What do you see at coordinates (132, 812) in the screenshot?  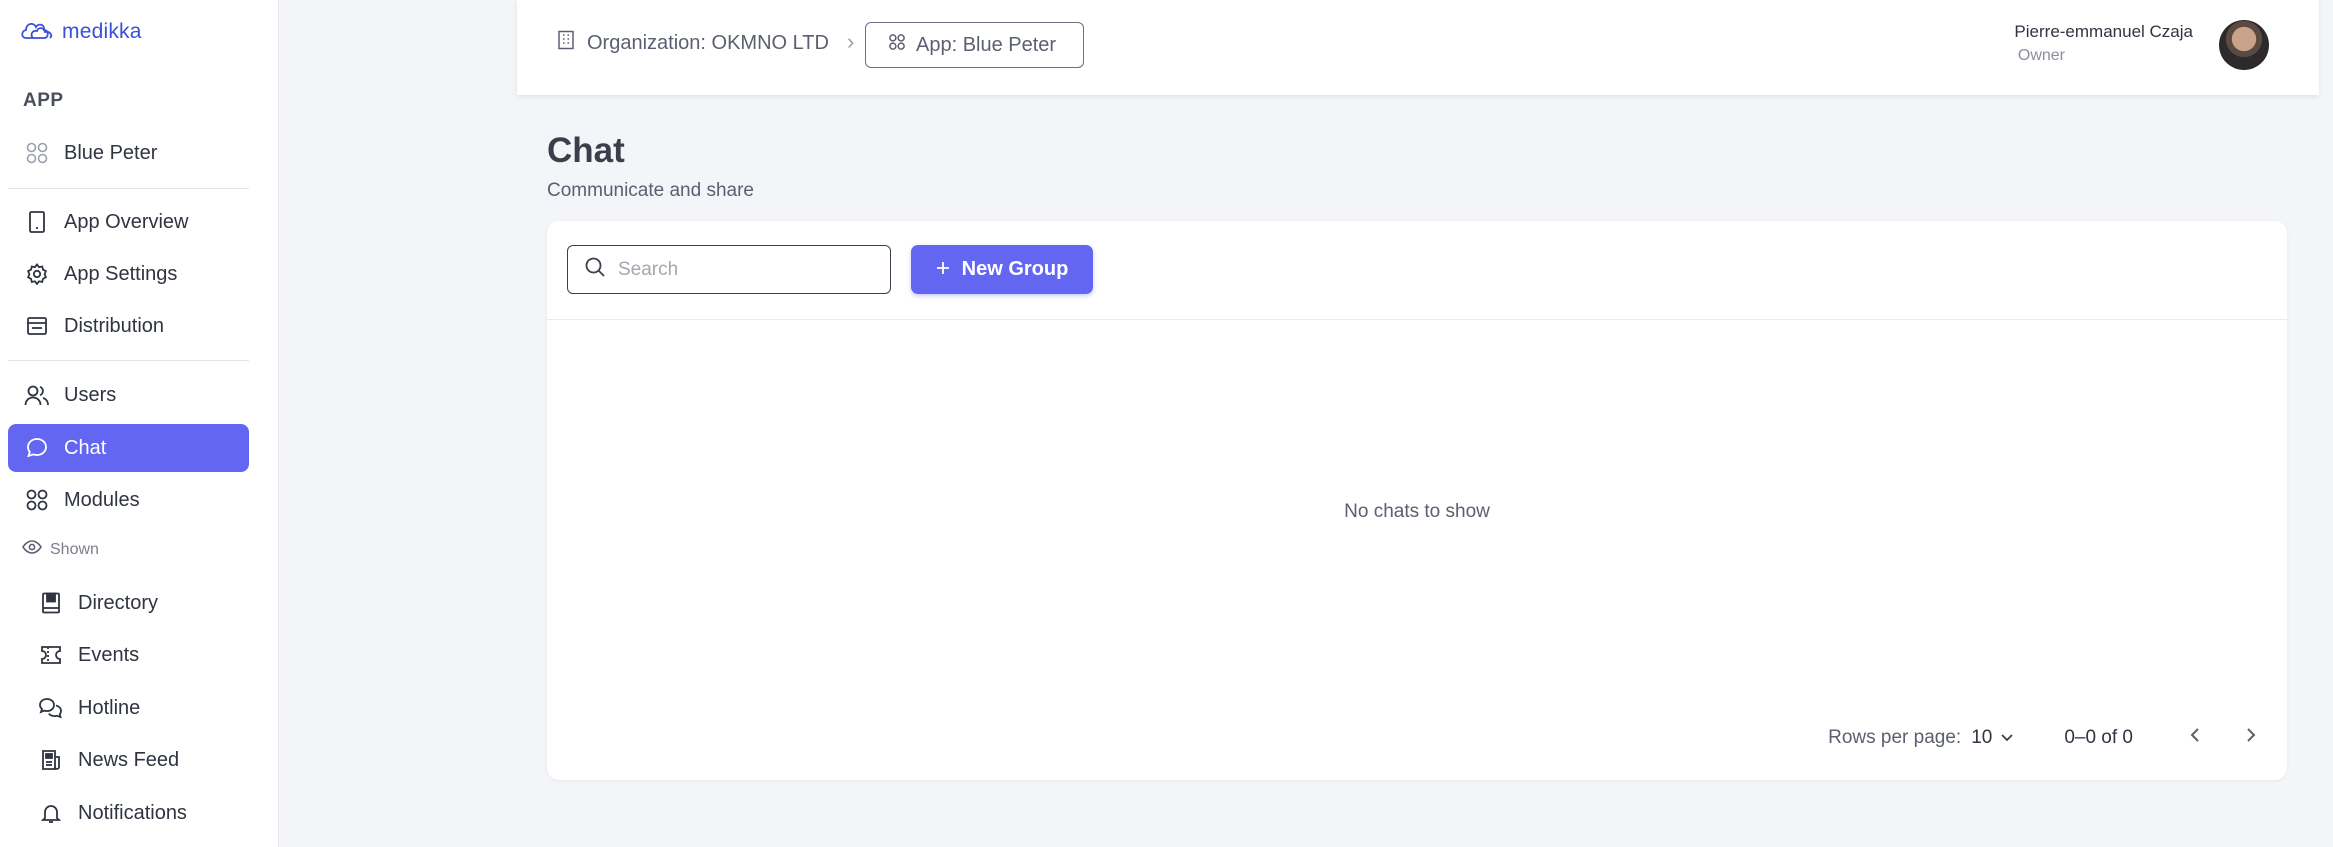 I see `sidebar-item-label: Notifications` at bounding box center [132, 812].